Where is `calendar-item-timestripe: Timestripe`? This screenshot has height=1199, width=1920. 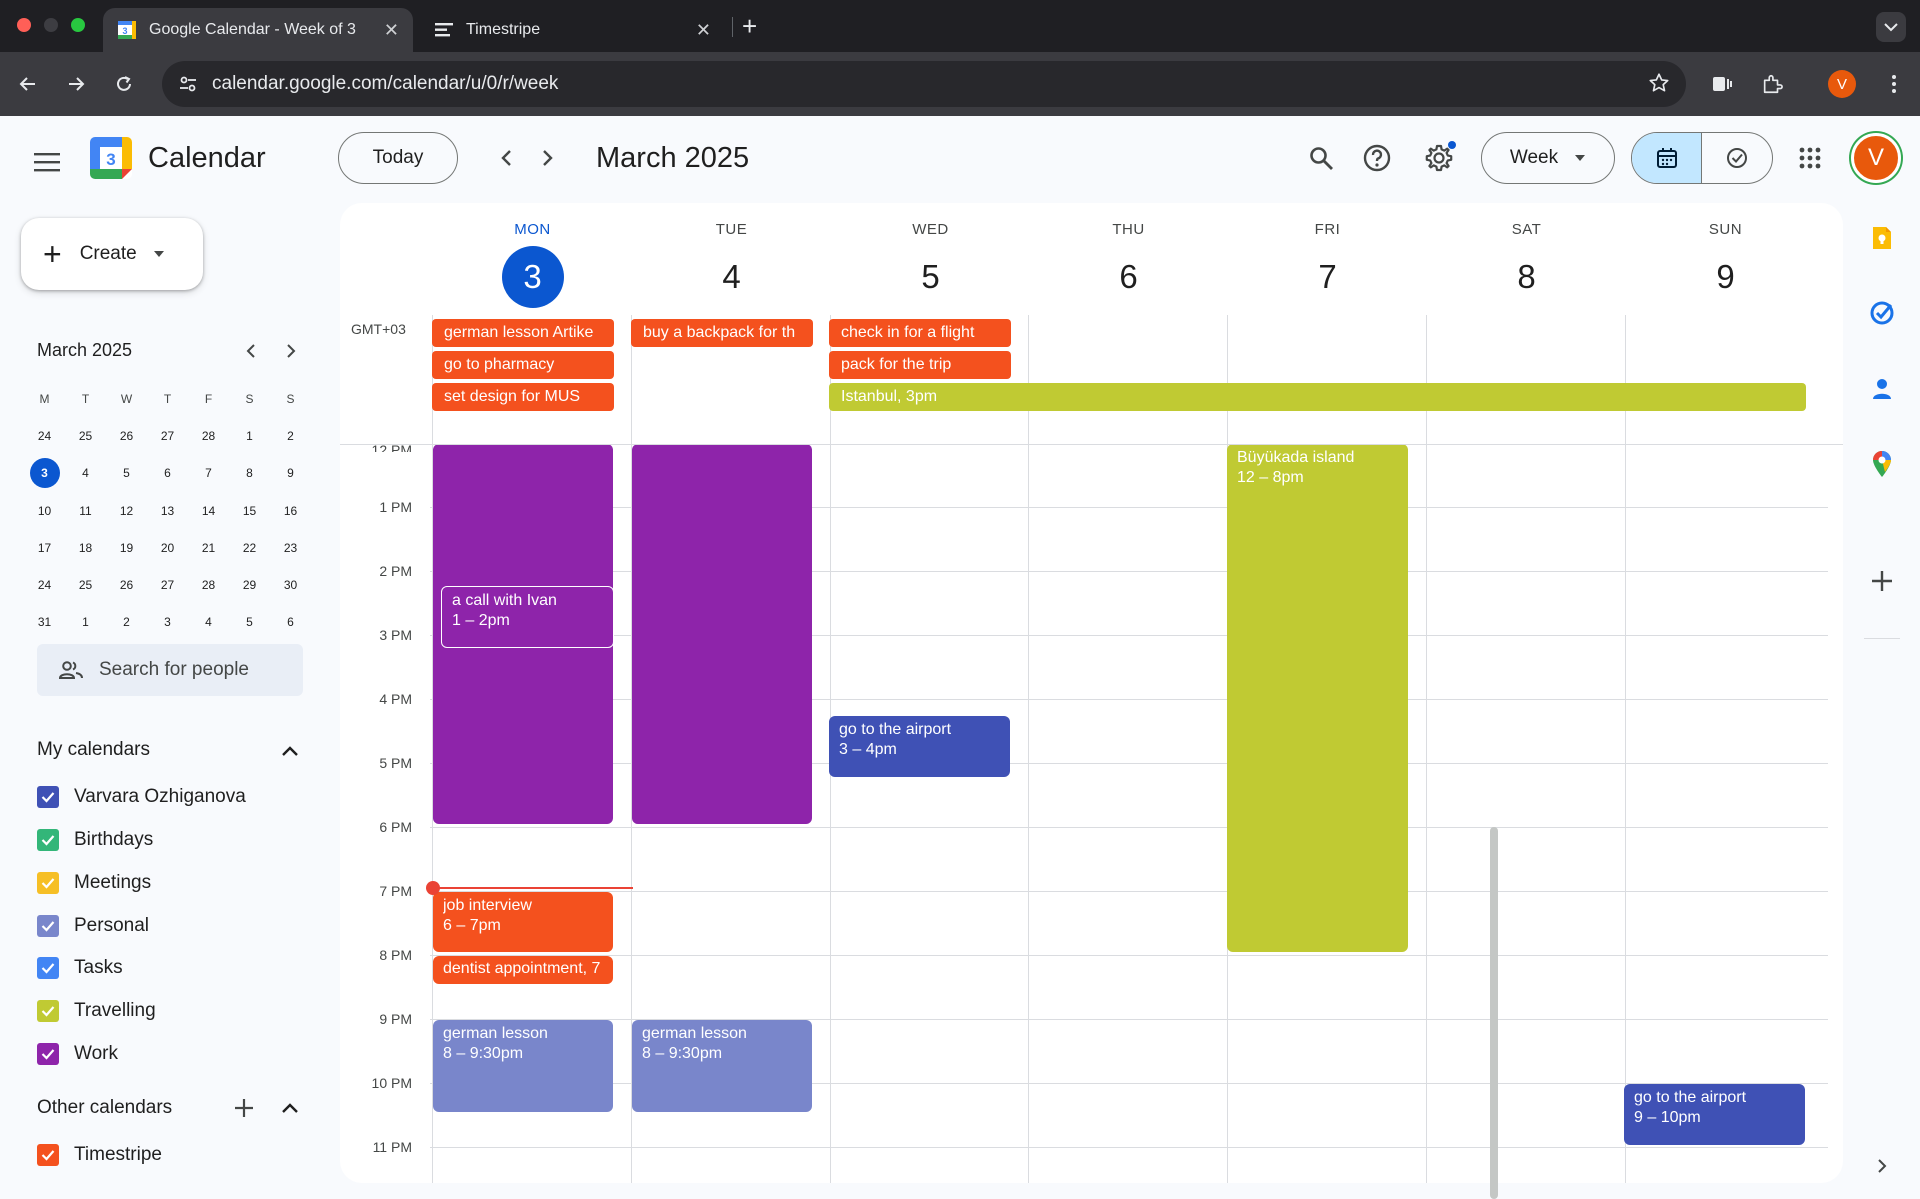
calendar-item-timestripe: Timestripe is located at coordinates (99, 1155).